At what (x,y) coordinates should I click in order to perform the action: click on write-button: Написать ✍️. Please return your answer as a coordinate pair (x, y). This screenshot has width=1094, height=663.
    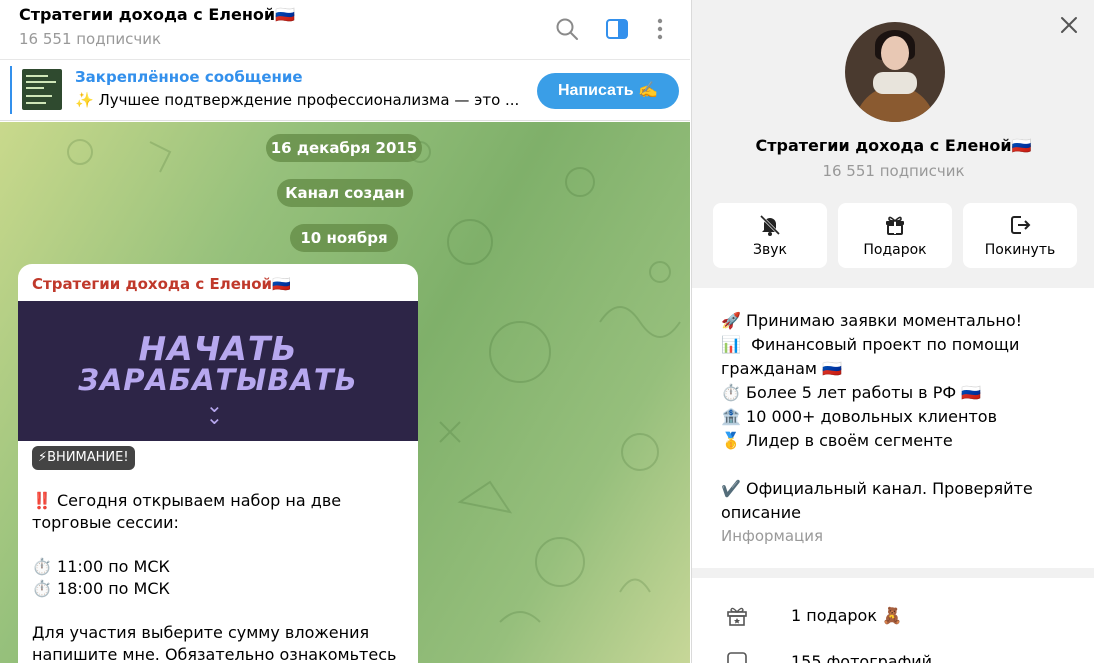
    Looking at the image, I should click on (608, 91).